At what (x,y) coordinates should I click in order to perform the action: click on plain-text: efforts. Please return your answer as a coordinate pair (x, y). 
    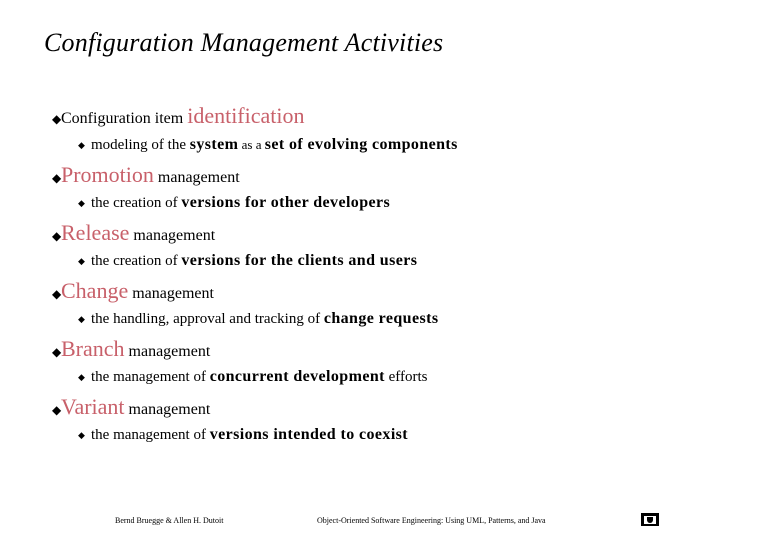
    Looking at the image, I should click on (406, 377).